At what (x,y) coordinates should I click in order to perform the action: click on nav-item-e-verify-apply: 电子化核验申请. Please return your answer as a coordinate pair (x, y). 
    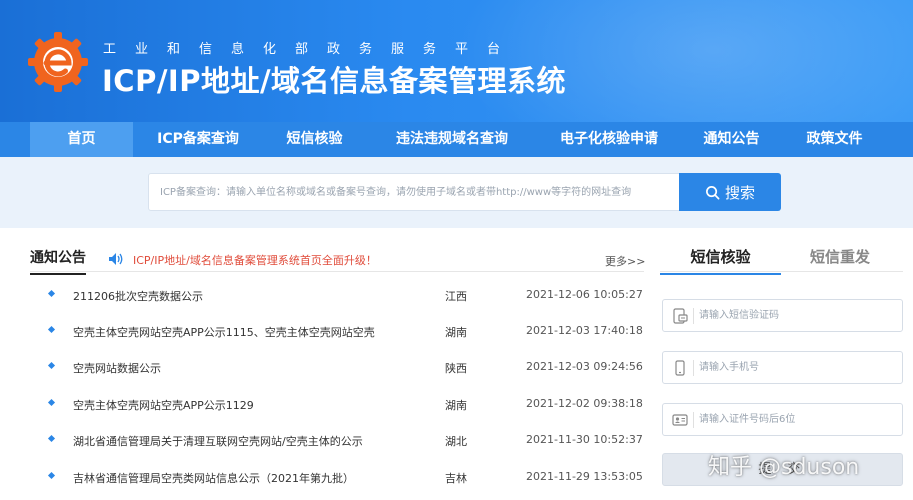
    Looking at the image, I should click on (609, 139).